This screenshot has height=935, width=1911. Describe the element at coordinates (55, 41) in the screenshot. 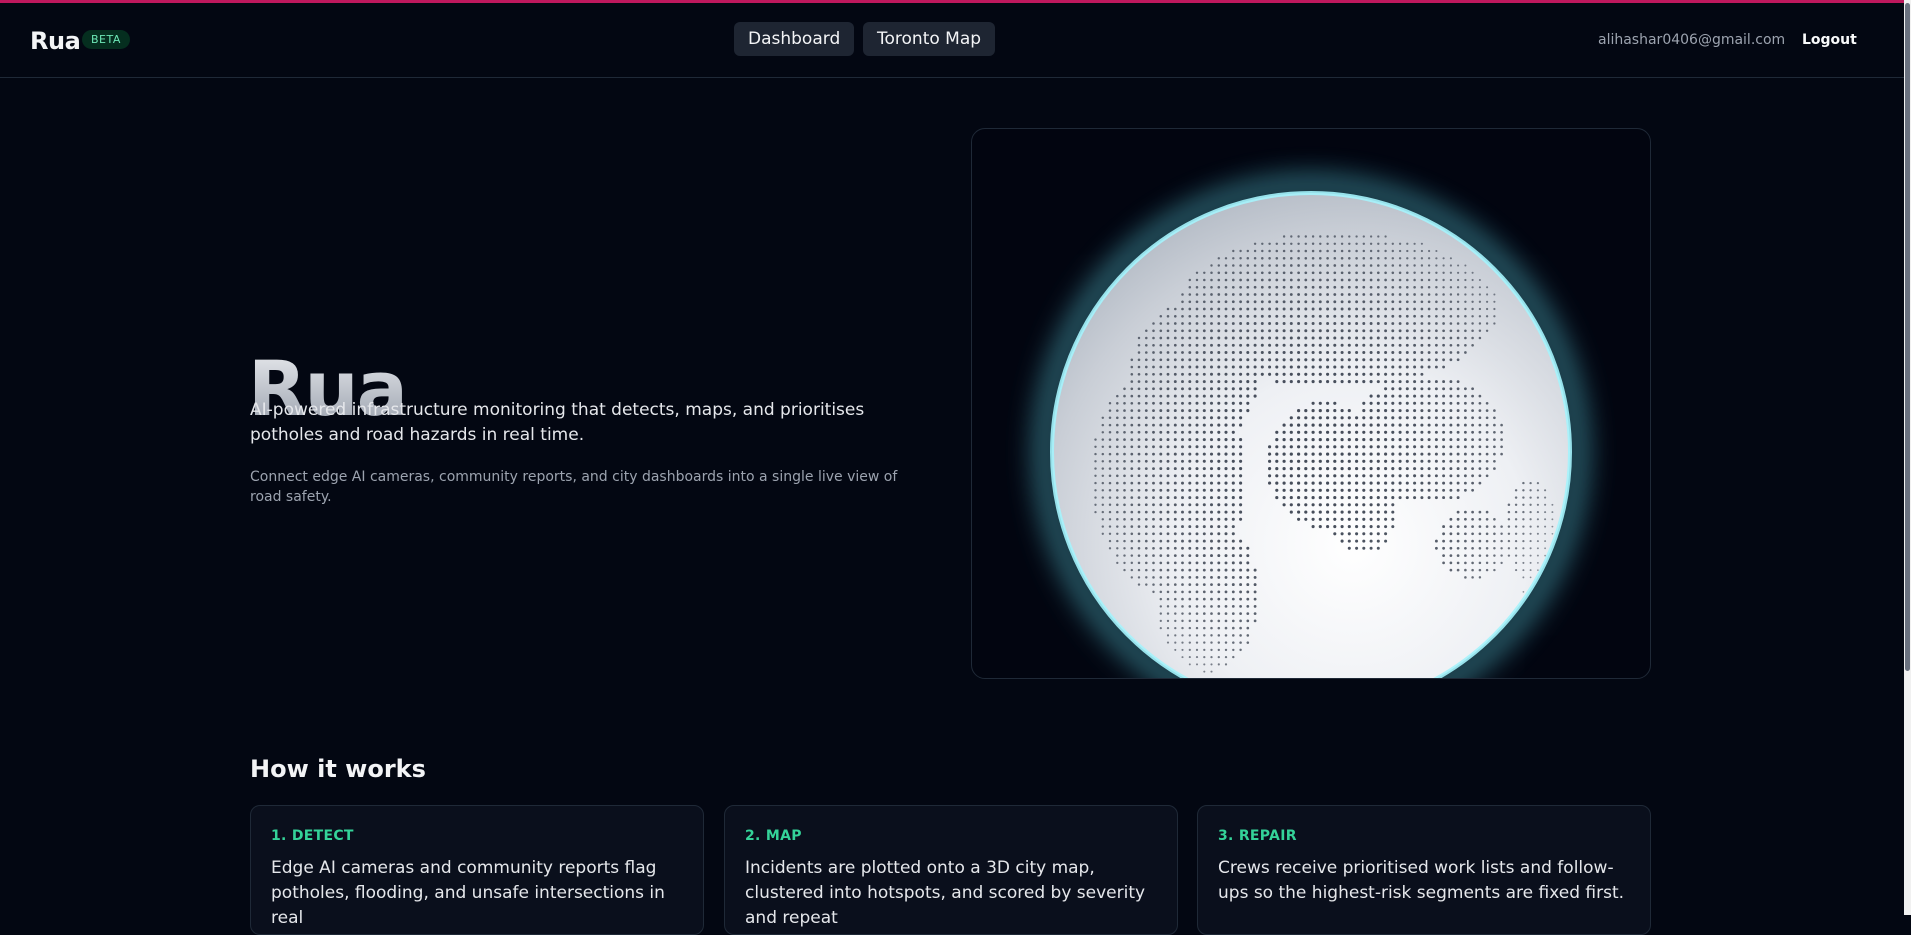

I see `brand-logo: Rua` at that location.